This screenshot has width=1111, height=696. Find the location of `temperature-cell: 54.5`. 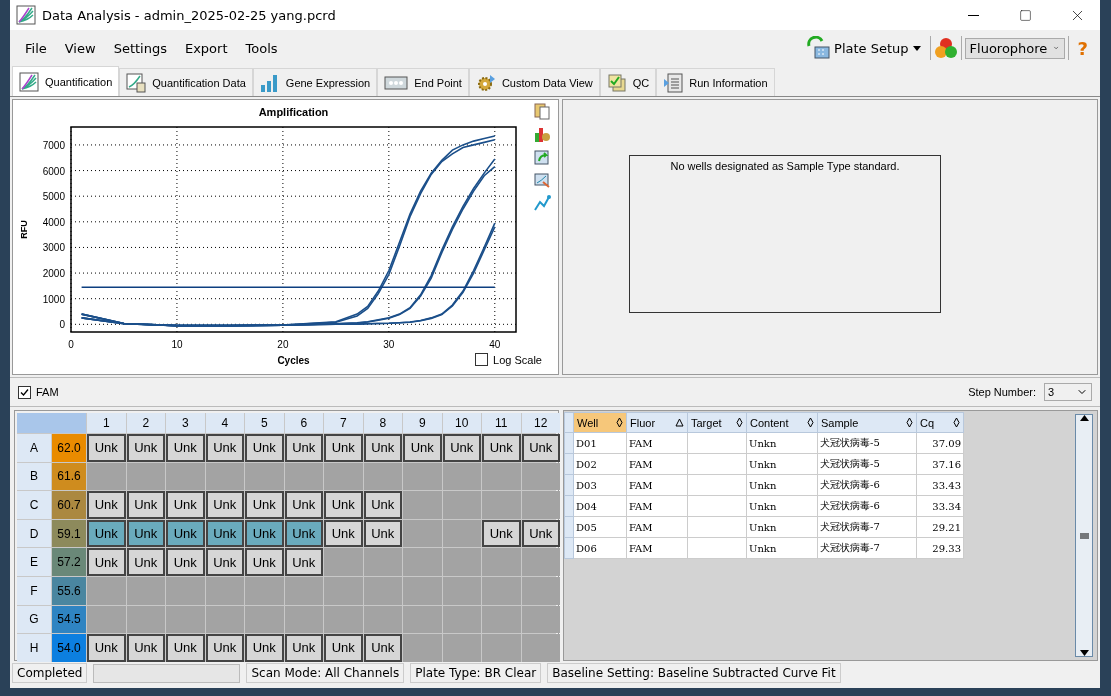

temperature-cell: 54.5 is located at coordinates (69, 619).